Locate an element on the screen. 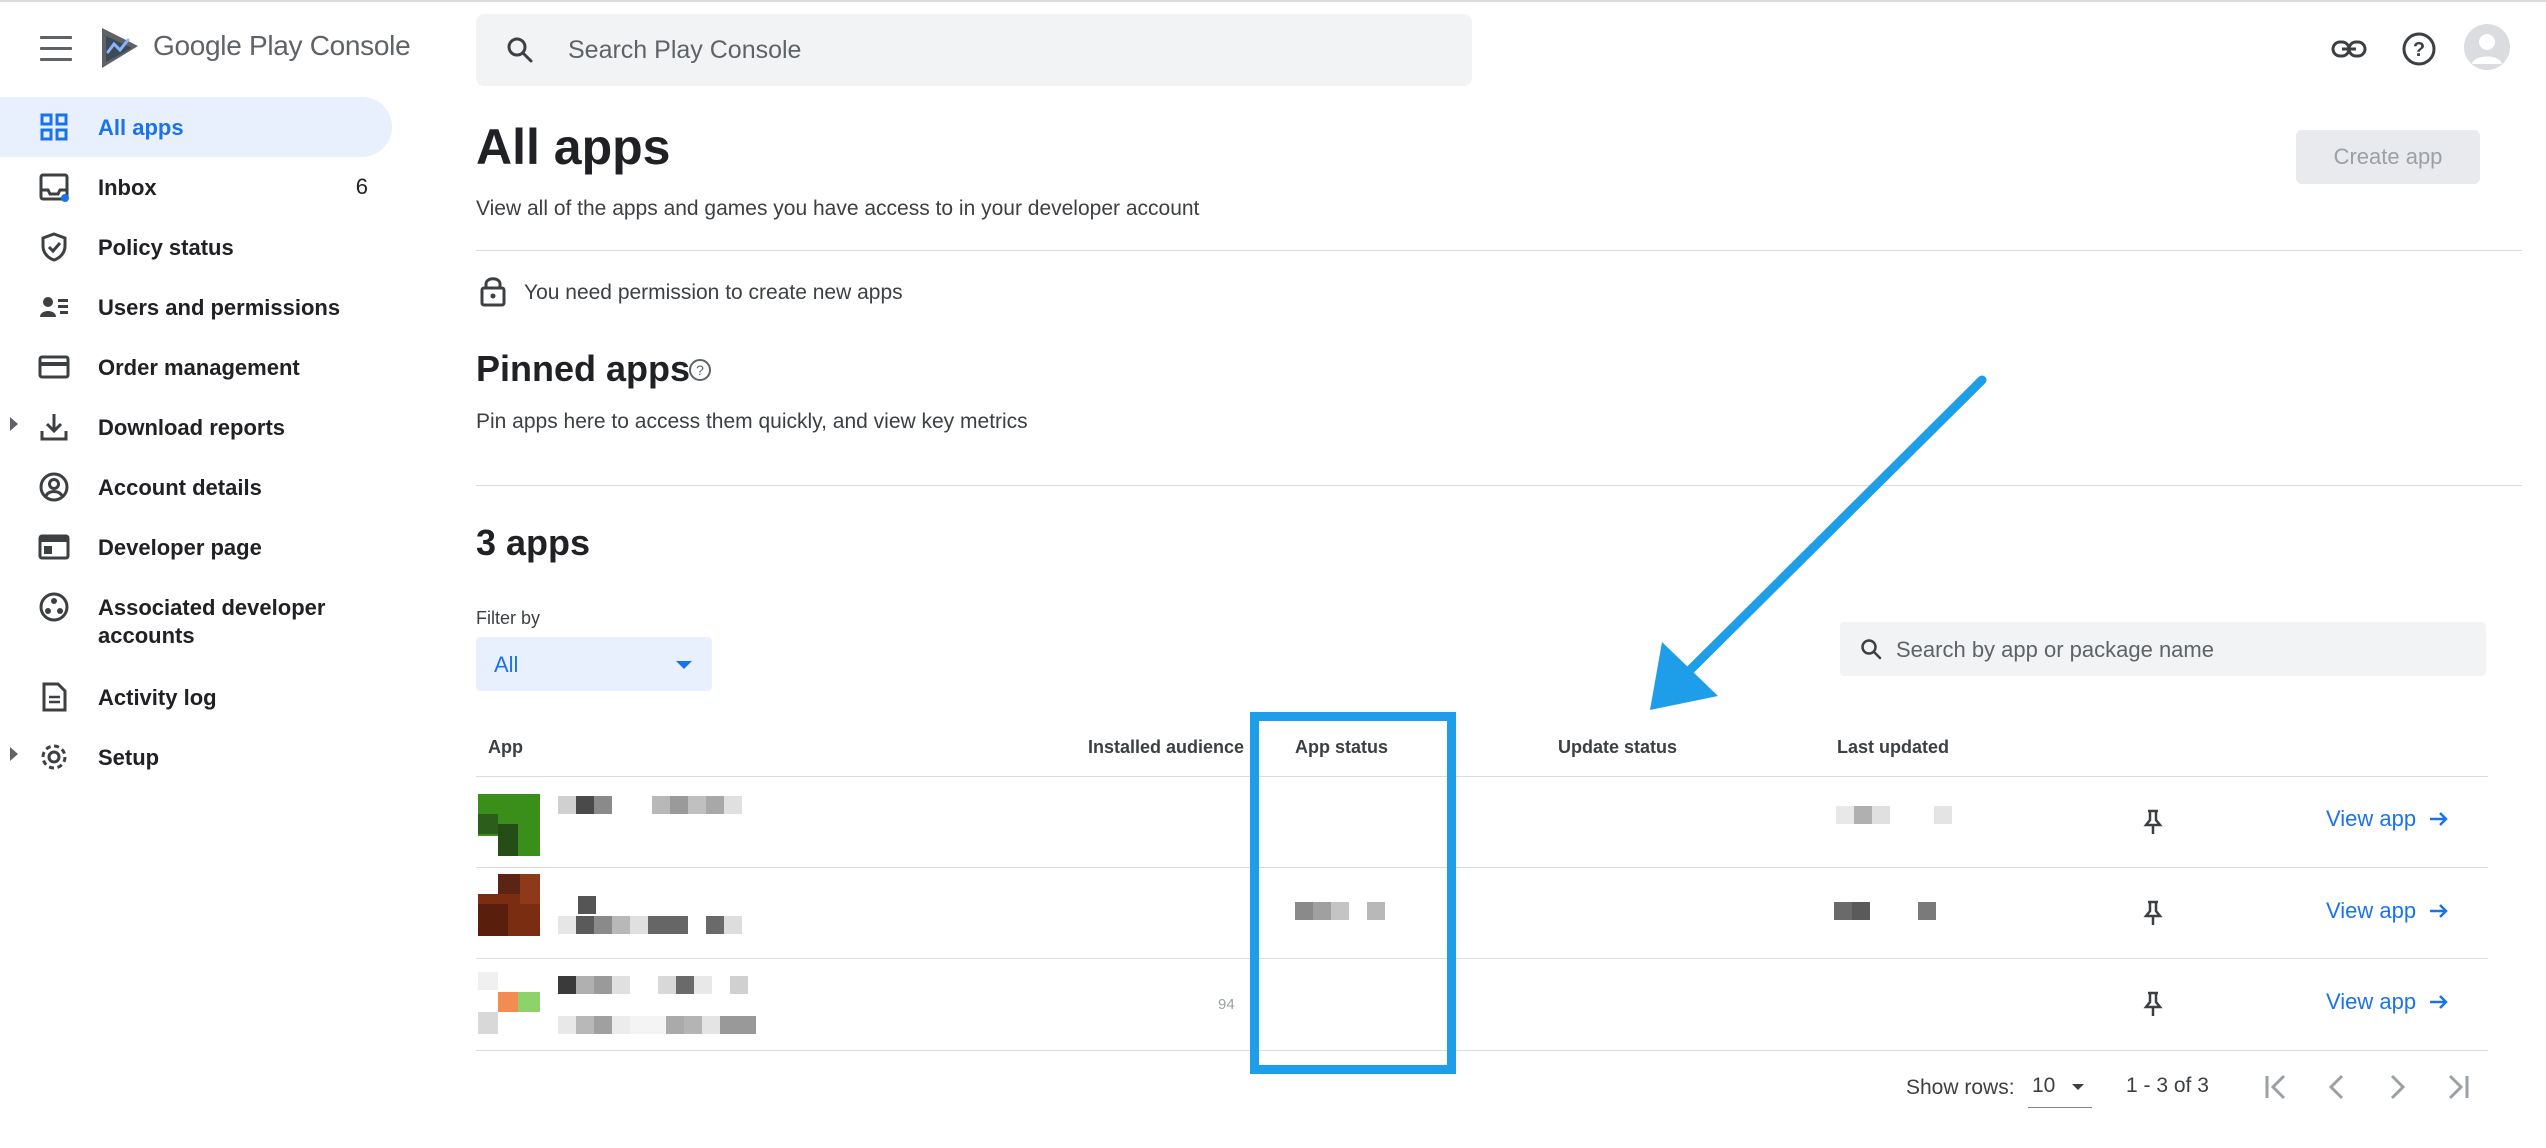  previous-page-icon is located at coordinates (2337, 1087).